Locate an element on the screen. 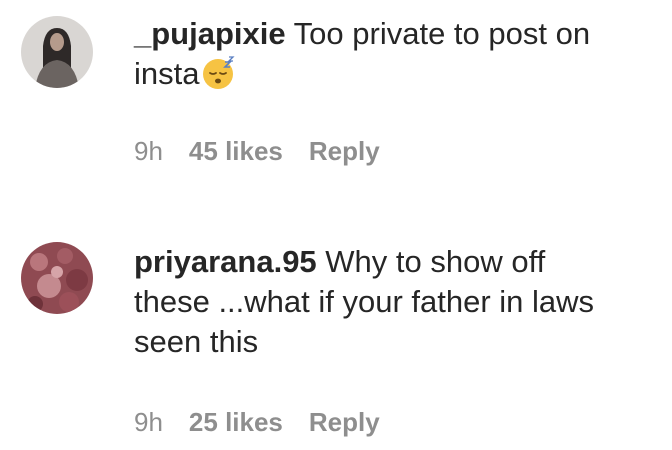  comment-username: _pujapixie is located at coordinates (210, 33).